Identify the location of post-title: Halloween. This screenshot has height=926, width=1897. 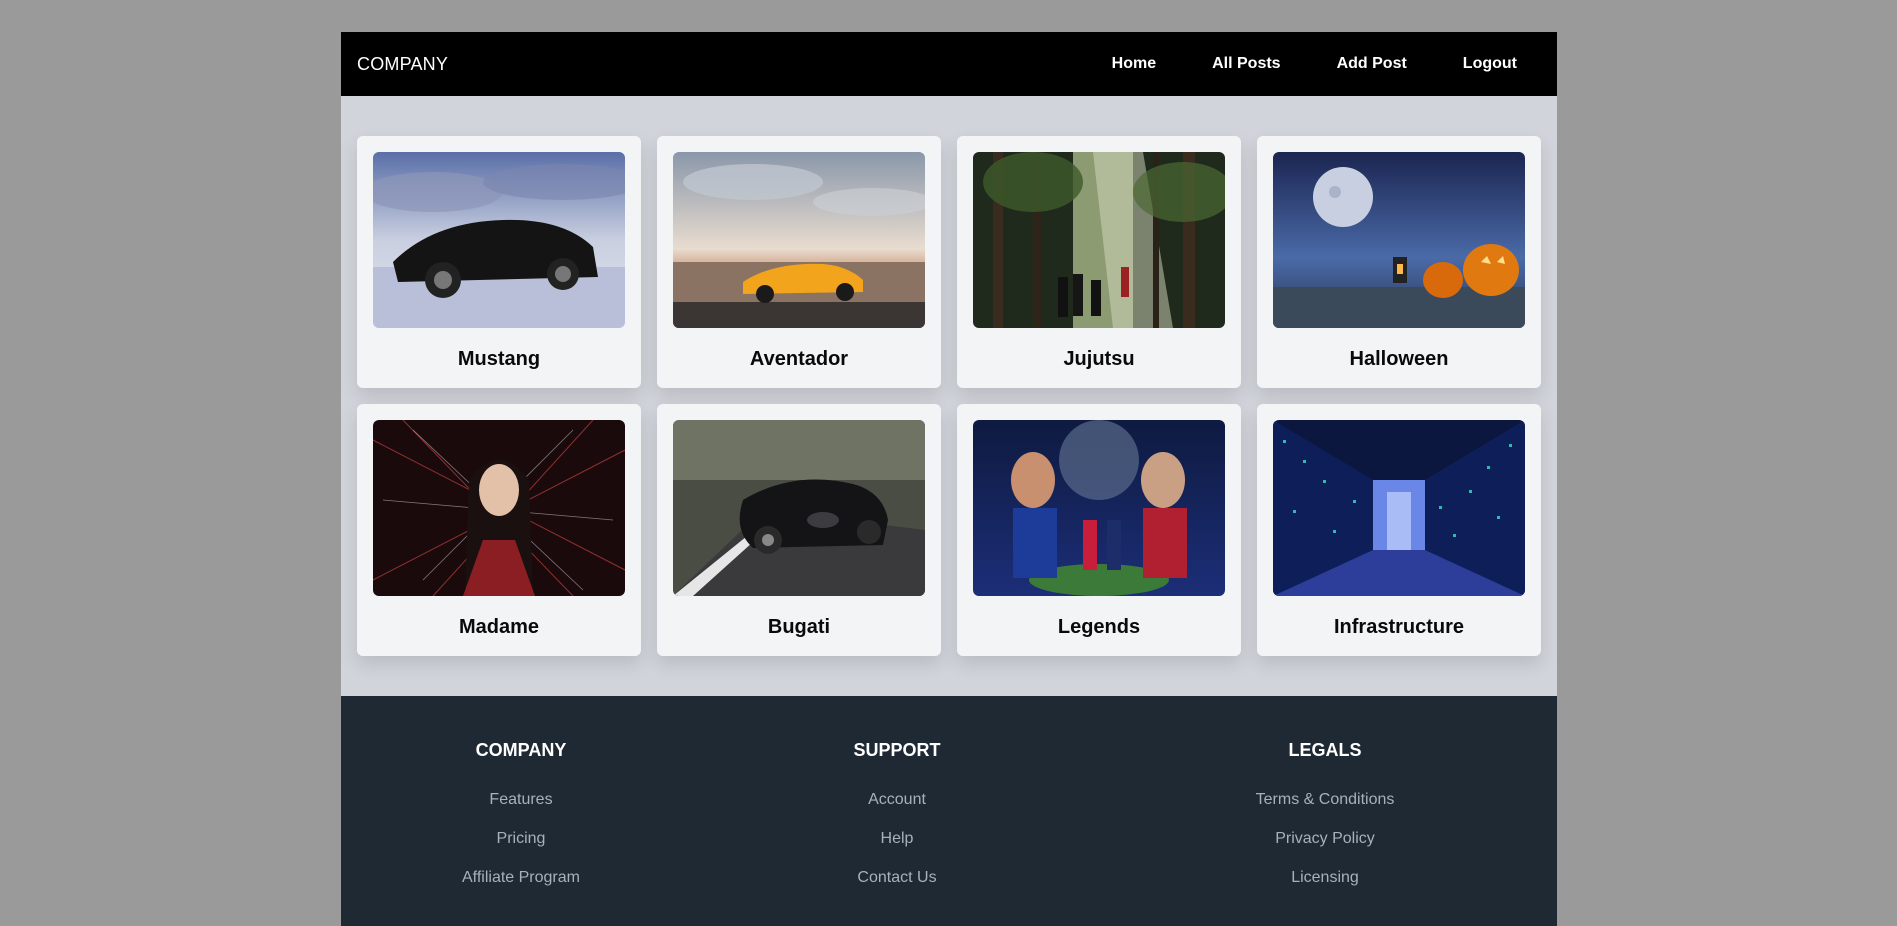
(1399, 359).